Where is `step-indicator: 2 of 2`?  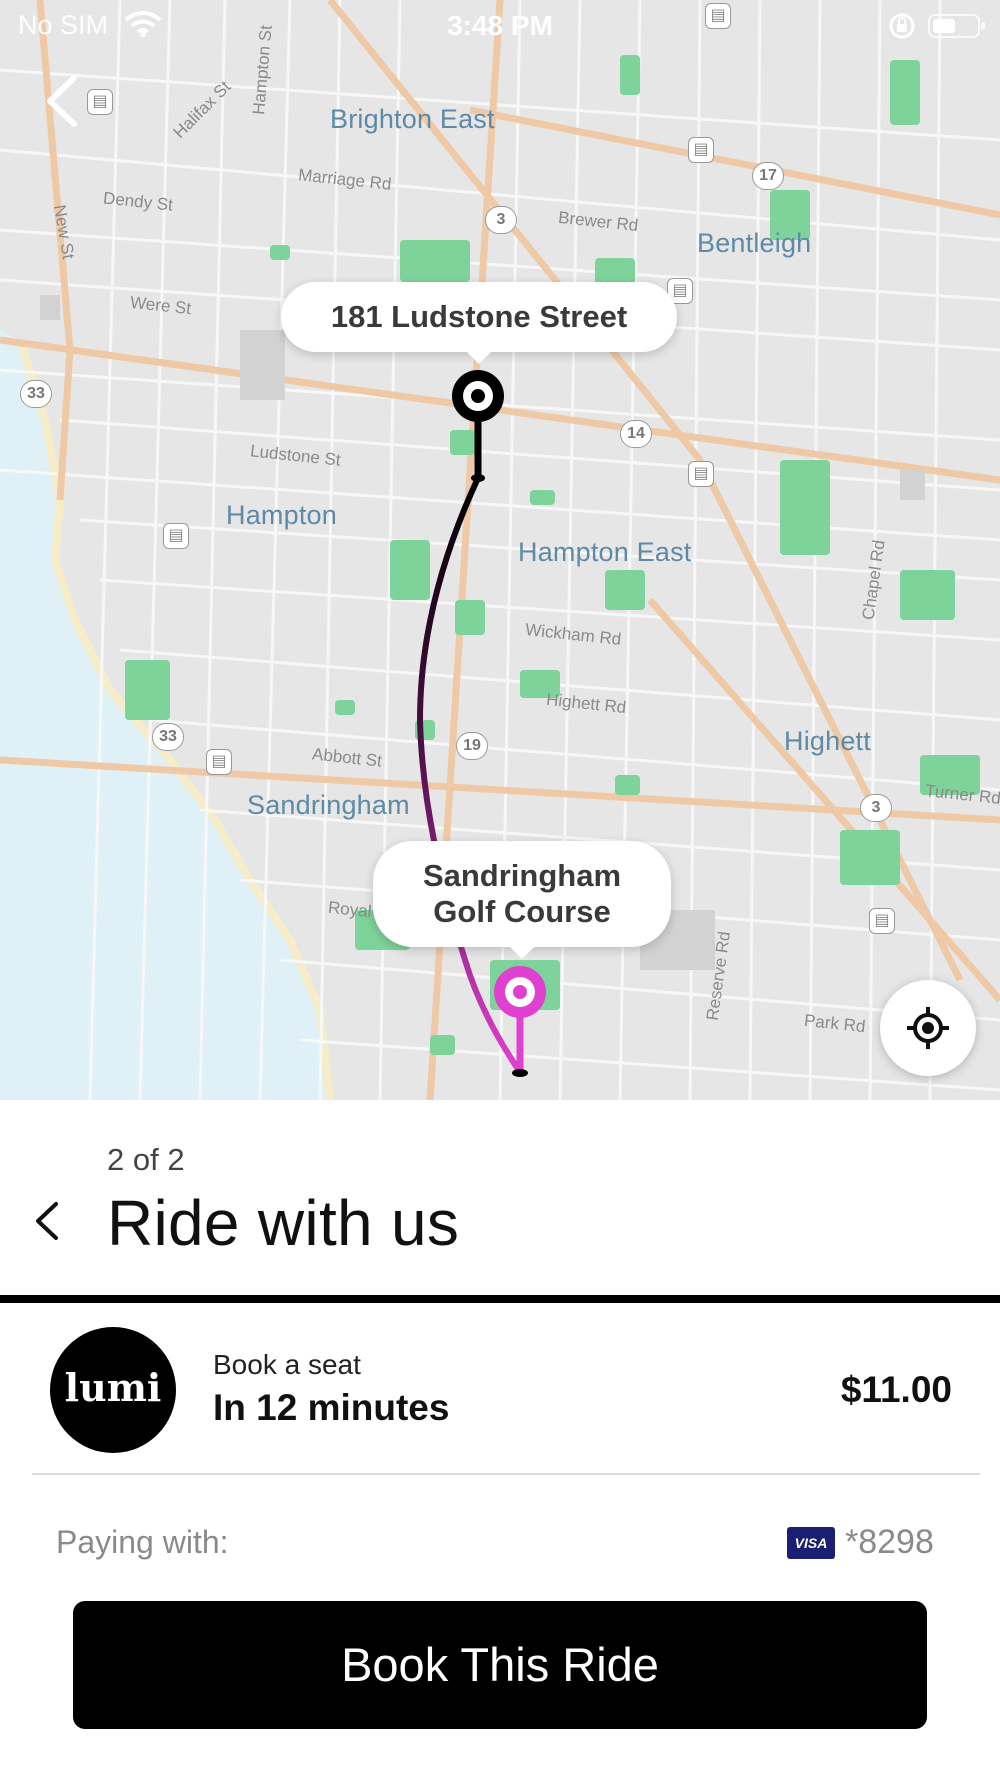
step-indicator: 2 of 2 is located at coordinates (146, 1159).